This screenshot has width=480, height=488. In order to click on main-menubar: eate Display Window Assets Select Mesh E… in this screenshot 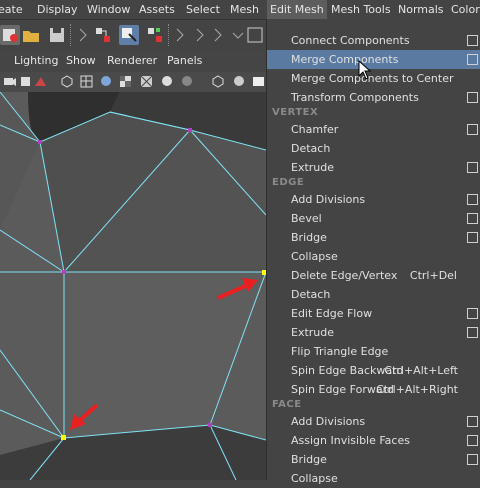, I will do `click(240, 10)`.